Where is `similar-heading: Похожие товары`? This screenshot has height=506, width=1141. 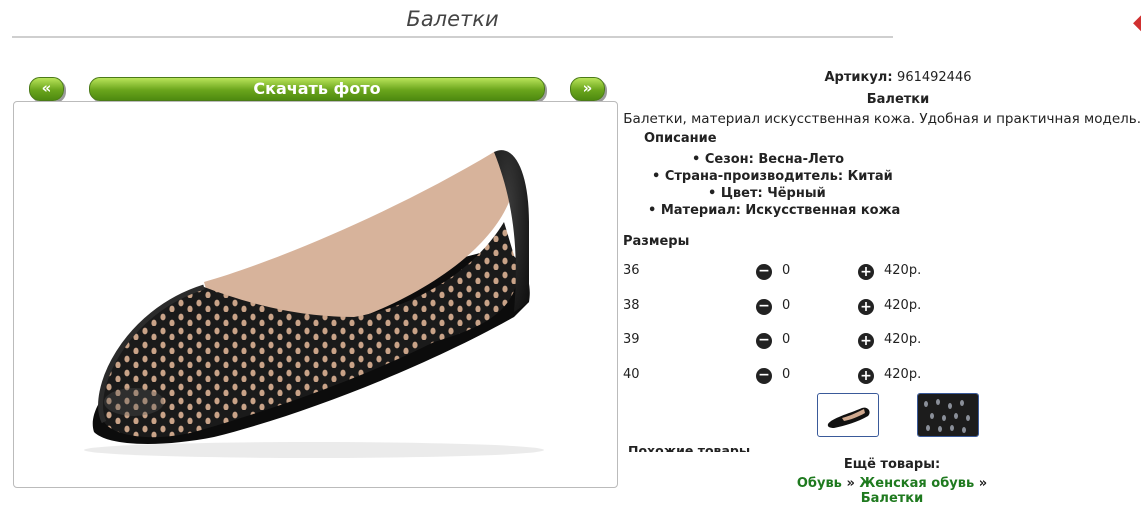
similar-heading: Похожие товары is located at coordinates (689, 447).